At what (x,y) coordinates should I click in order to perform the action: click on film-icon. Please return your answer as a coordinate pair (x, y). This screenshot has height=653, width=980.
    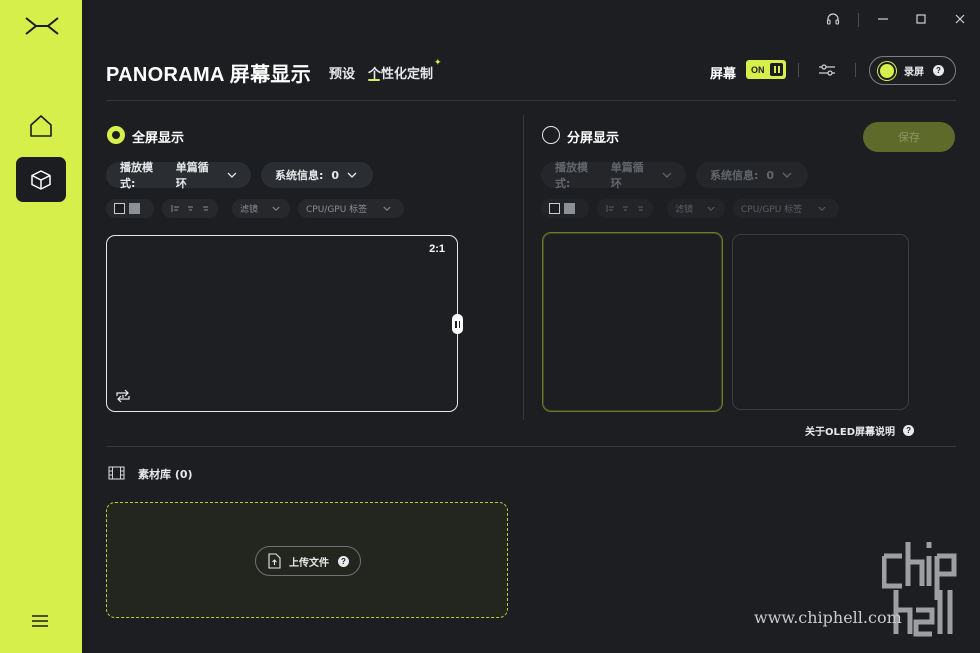
    Looking at the image, I should click on (116, 473).